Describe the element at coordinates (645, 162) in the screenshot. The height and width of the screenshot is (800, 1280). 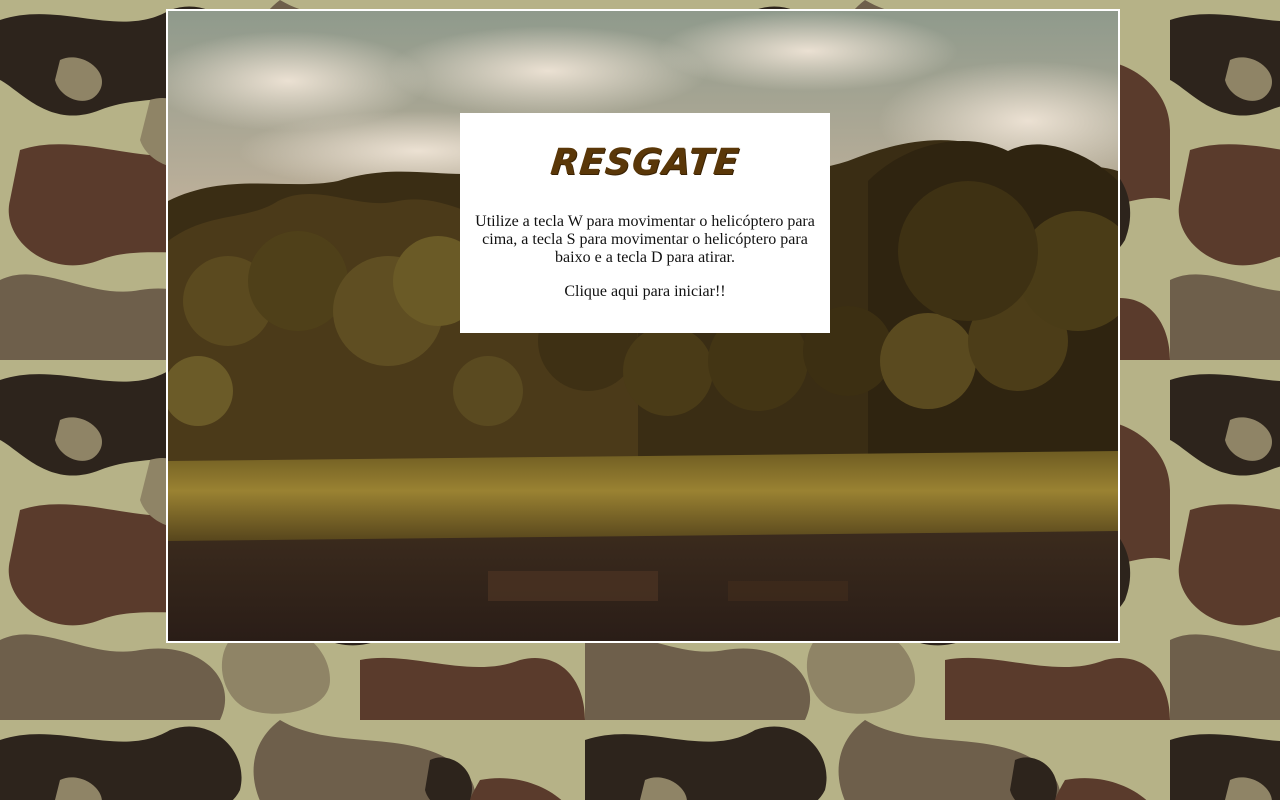
I see `game-title: RESGATE` at that location.